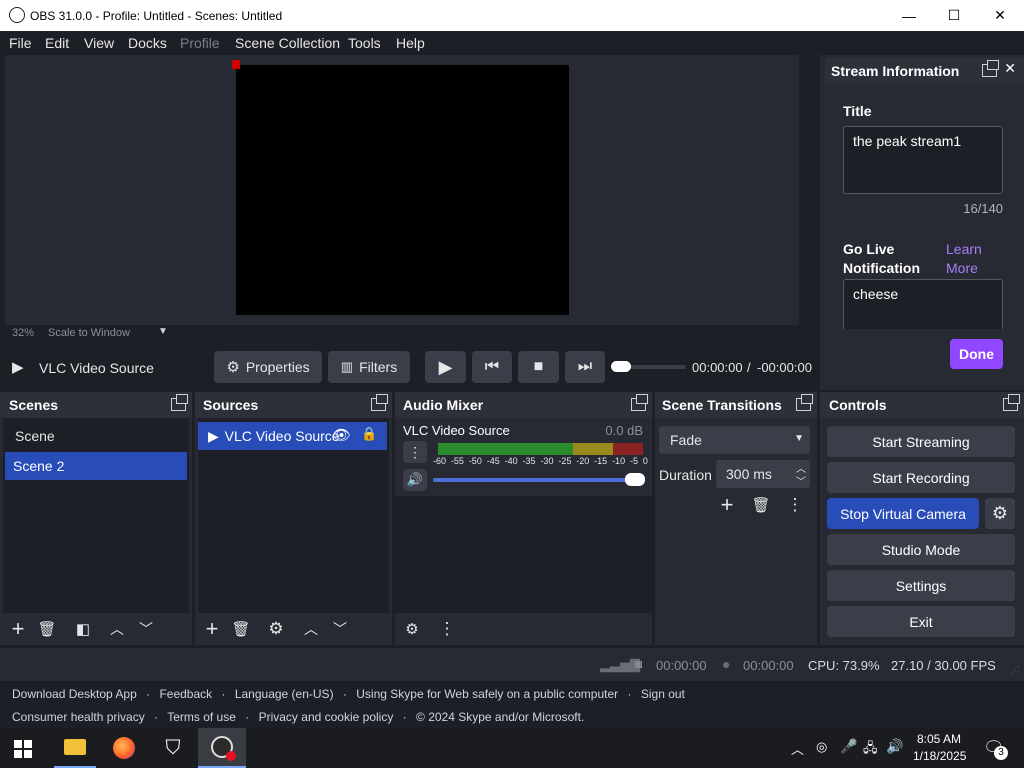 This screenshot has height=768, width=1024. What do you see at coordinates (923, 160) in the screenshot?
I see `stream-title-input: the peak stream1` at bounding box center [923, 160].